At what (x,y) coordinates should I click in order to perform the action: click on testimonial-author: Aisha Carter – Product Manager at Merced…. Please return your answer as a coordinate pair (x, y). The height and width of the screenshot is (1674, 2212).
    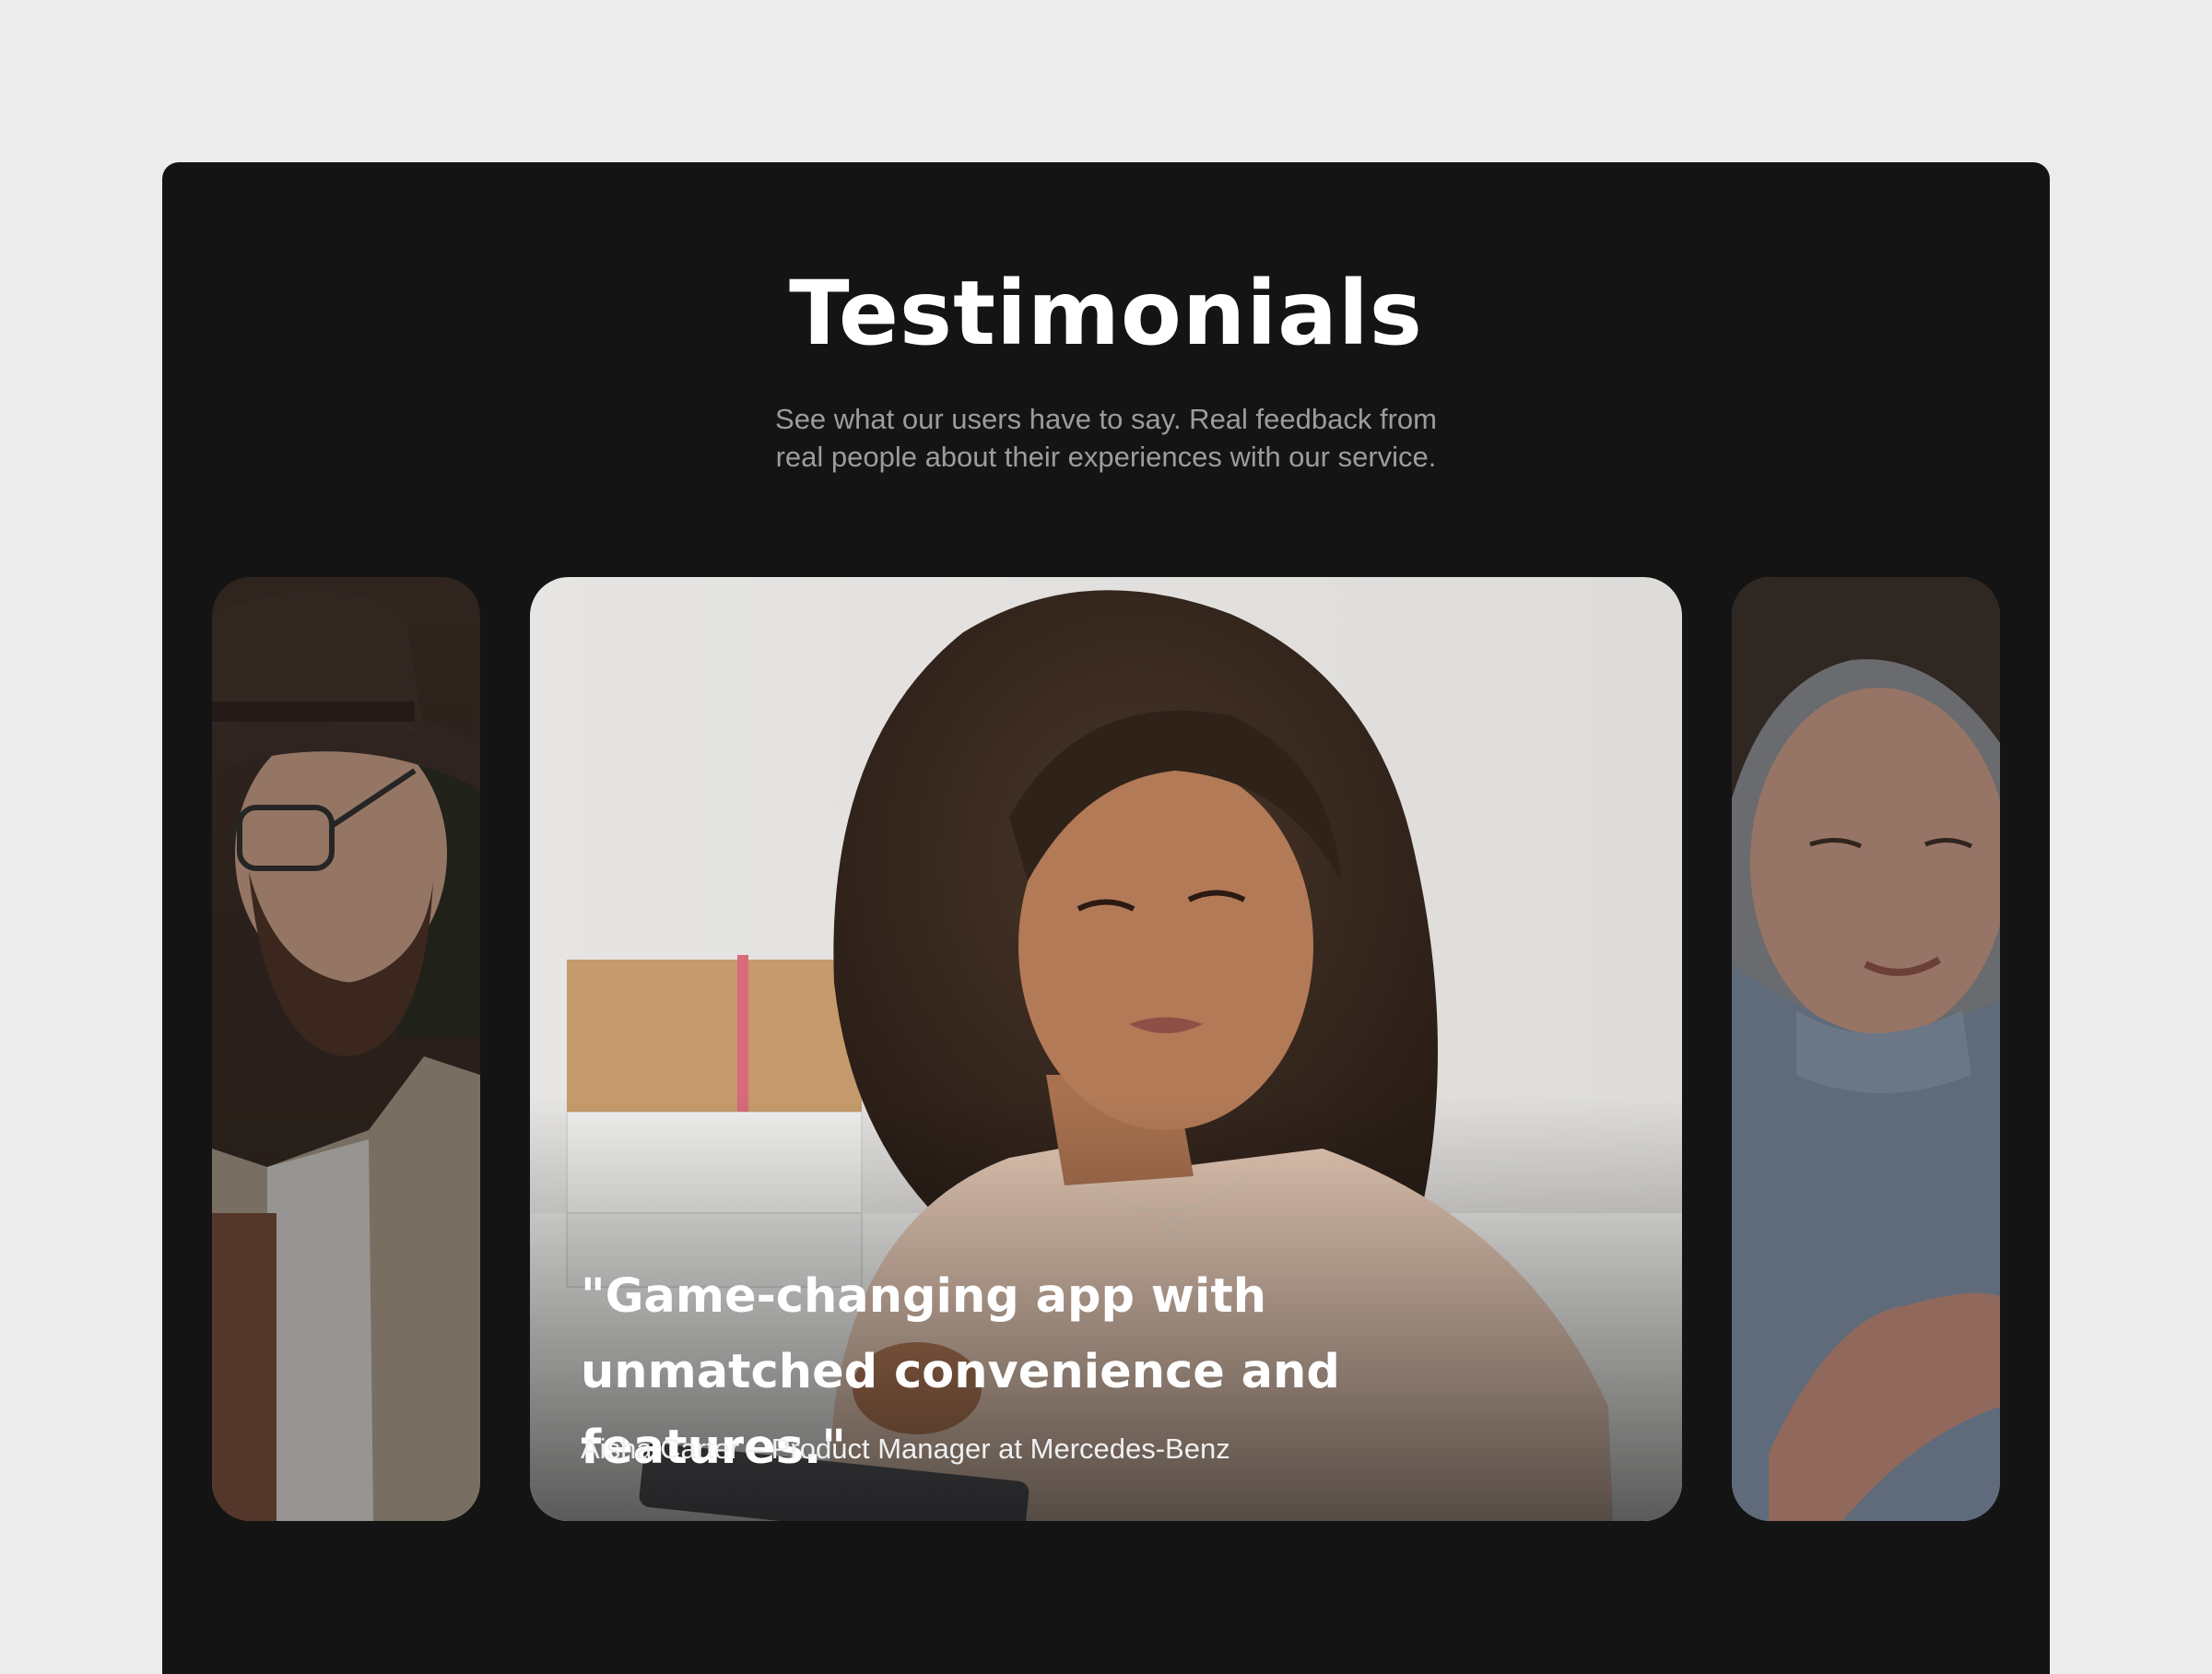
    Looking at the image, I should click on (905, 1449).